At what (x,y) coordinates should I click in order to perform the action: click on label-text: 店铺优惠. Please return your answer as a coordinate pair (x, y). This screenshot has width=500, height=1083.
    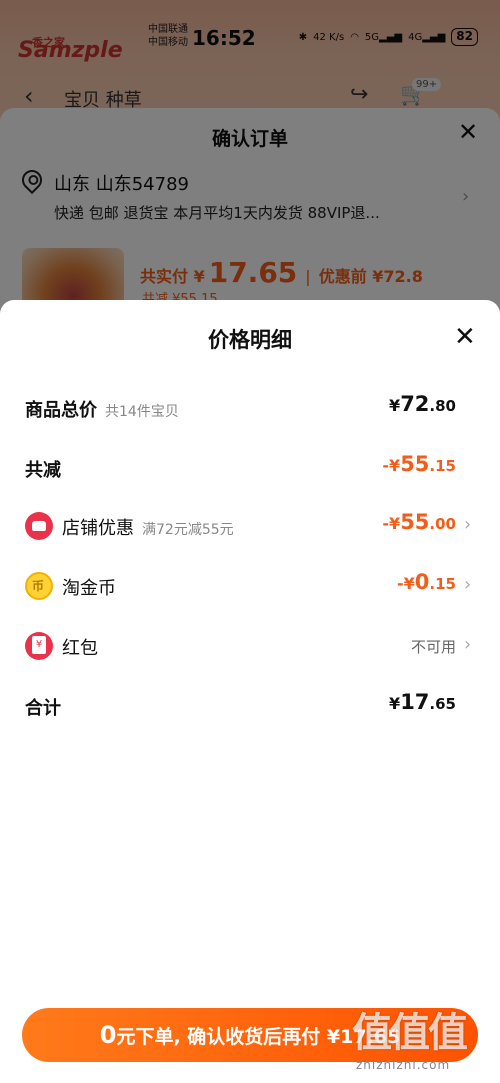
    Looking at the image, I should click on (98, 528).